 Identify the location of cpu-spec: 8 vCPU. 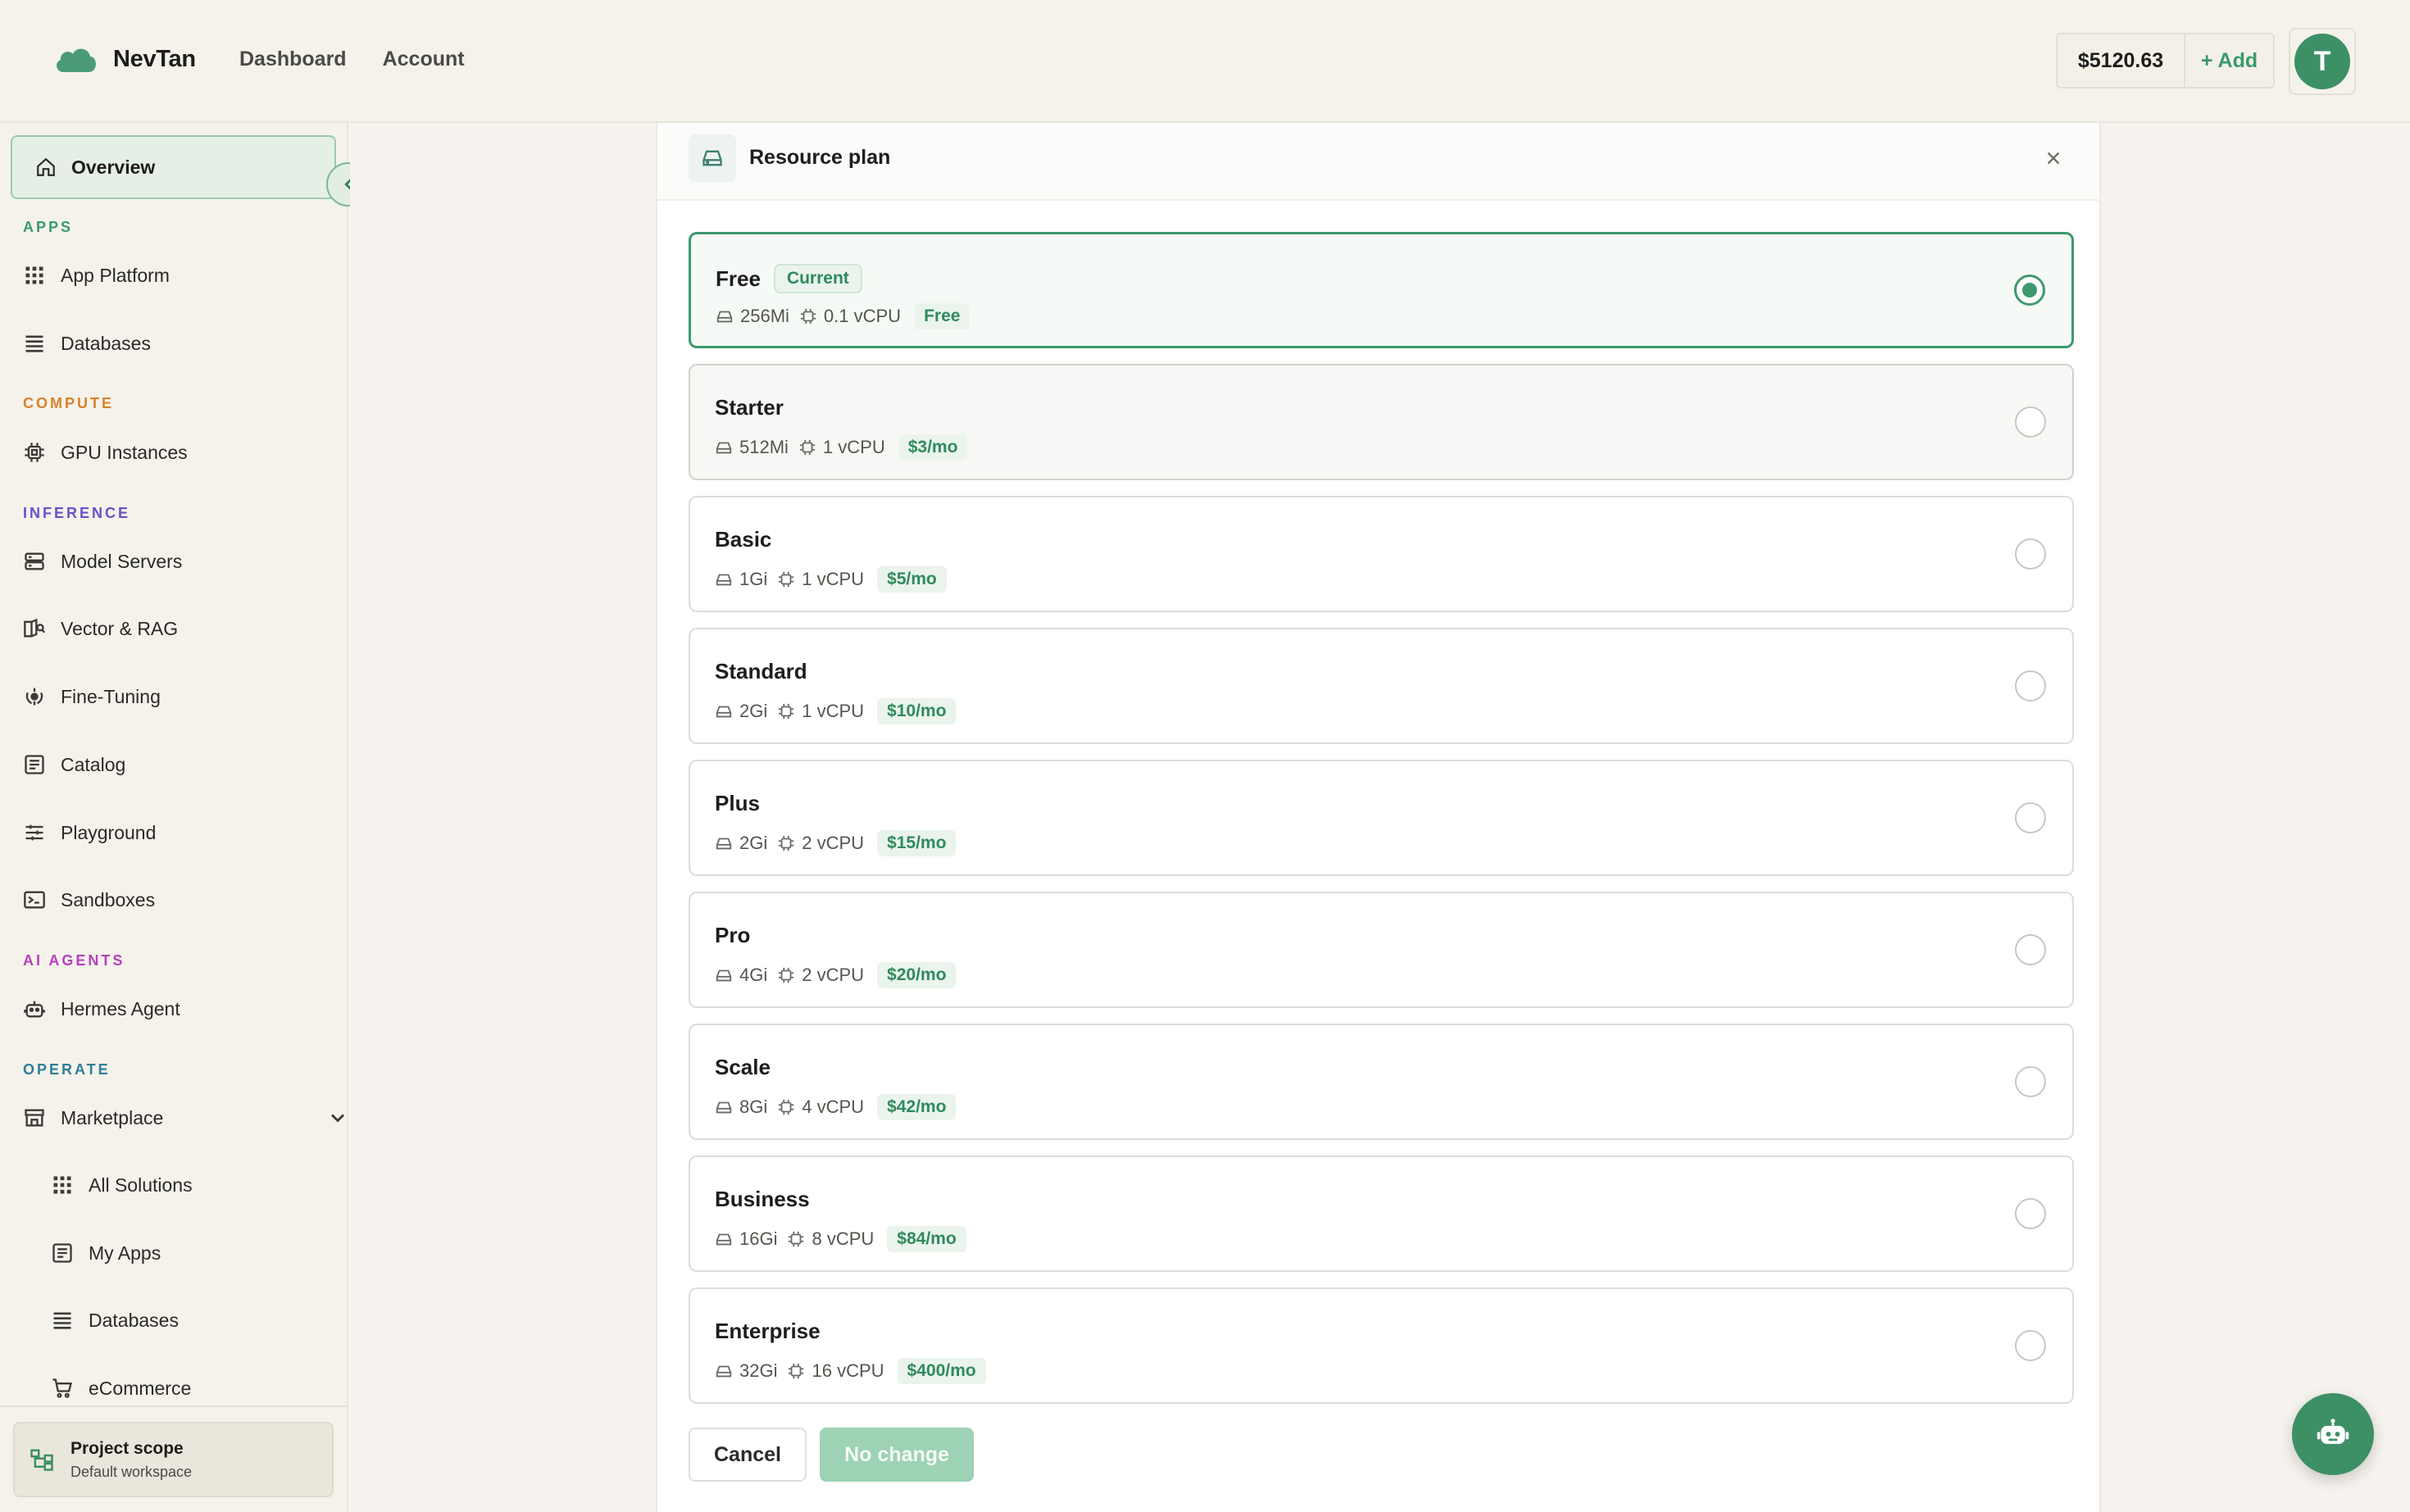
(831, 1239).